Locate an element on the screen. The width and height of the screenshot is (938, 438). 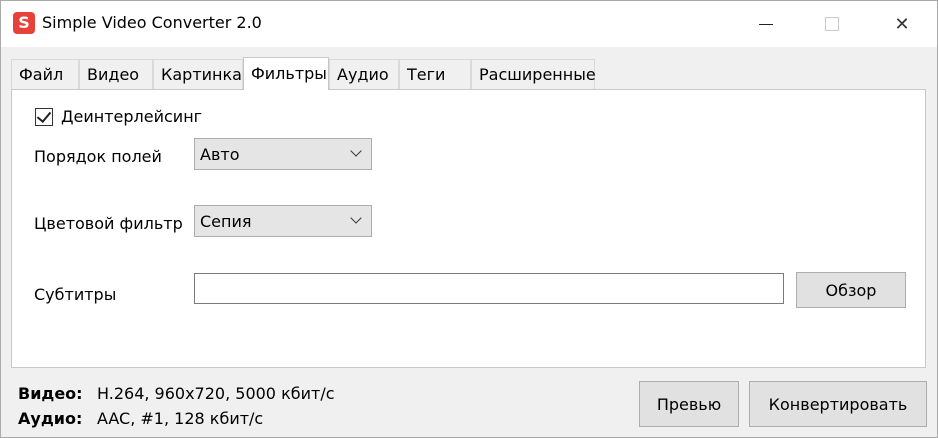
color-filter-label: Цветовой фильтр is located at coordinates (108, 223).